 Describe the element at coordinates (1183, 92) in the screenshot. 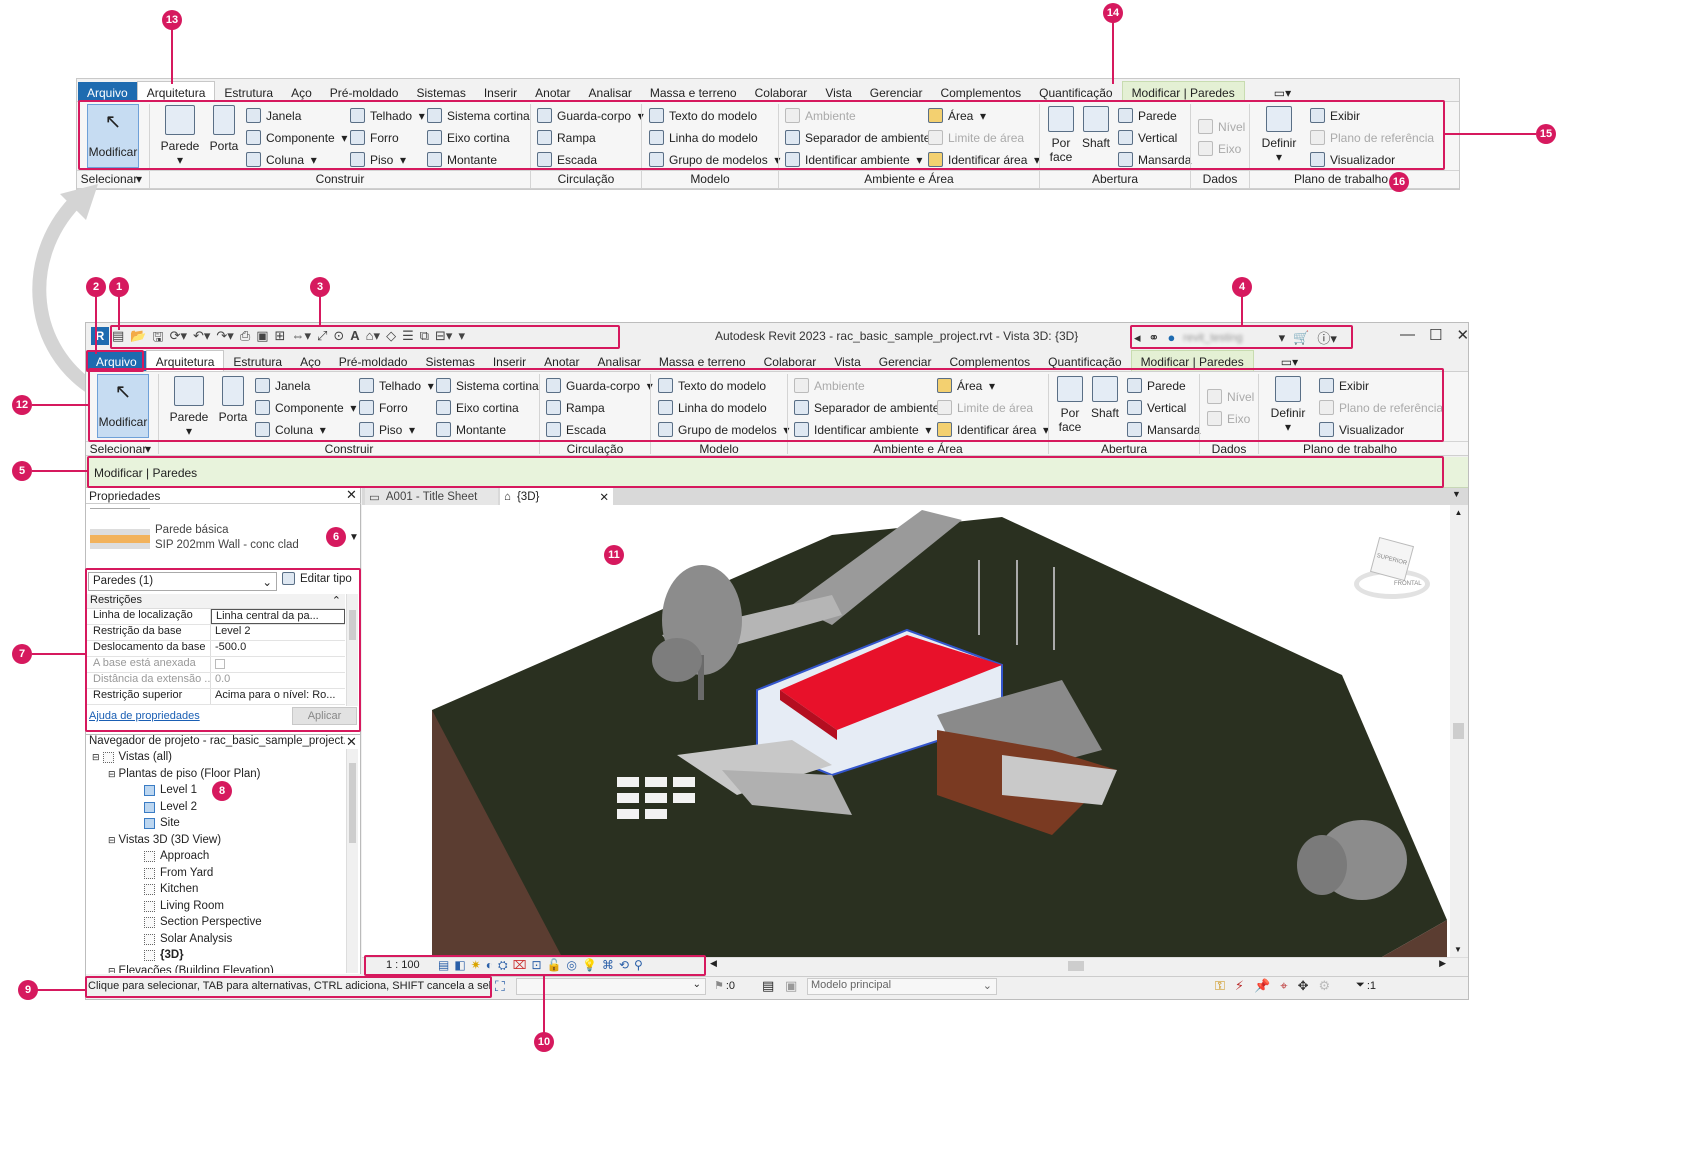

I see `tab-modify-walls: Modificar | Paredes` at that location.